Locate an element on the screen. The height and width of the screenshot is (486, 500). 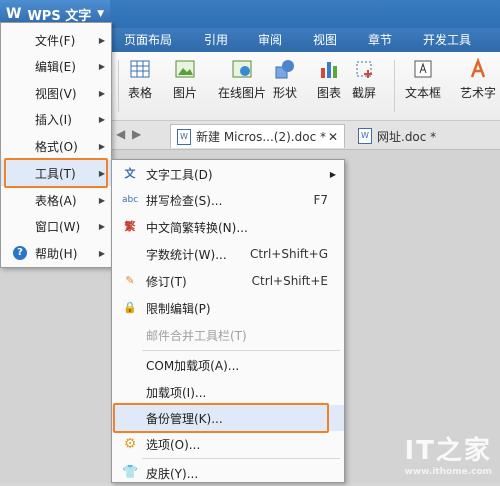
submenu-item-spell-check: abc 拼写检查(S)... F7 is located at coordinates (228, 200).